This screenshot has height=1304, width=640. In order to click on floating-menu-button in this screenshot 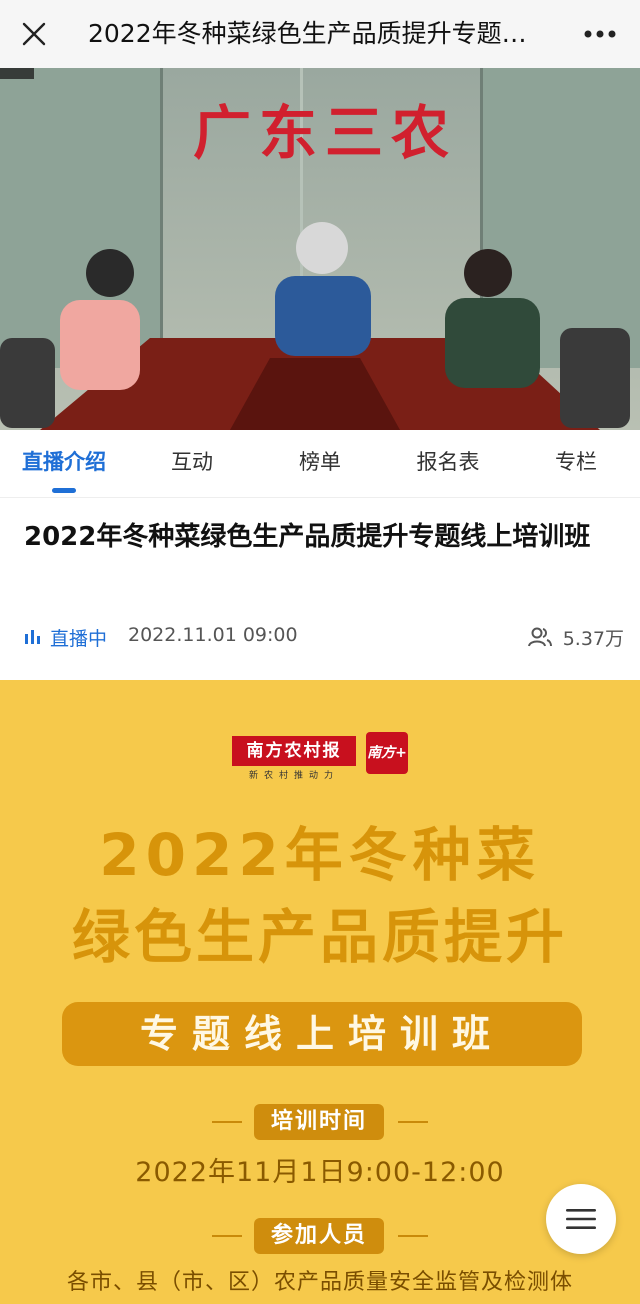, I will do `click(581, 1219)`.